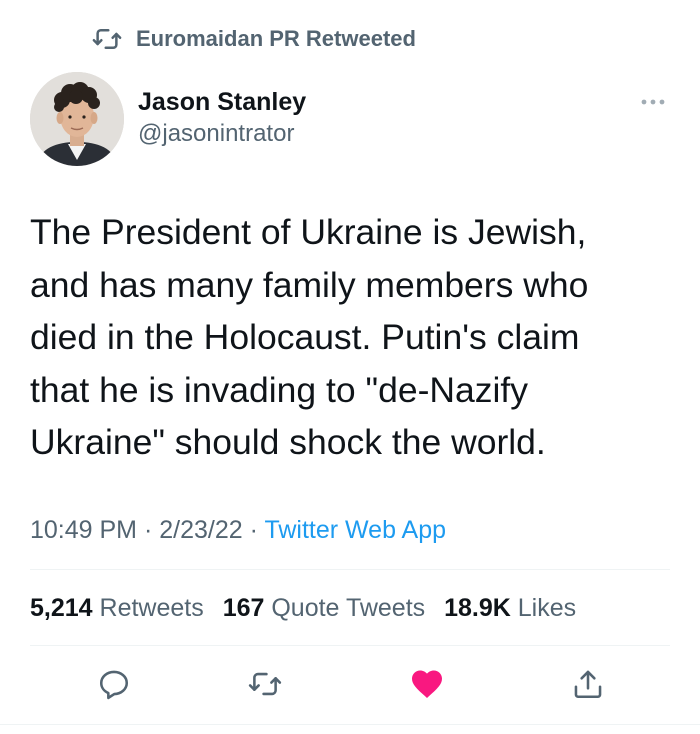  I want to click on tweet-meta: 10:49 PM · 2/23/22 · Twitter Web App, so click(238, 530).